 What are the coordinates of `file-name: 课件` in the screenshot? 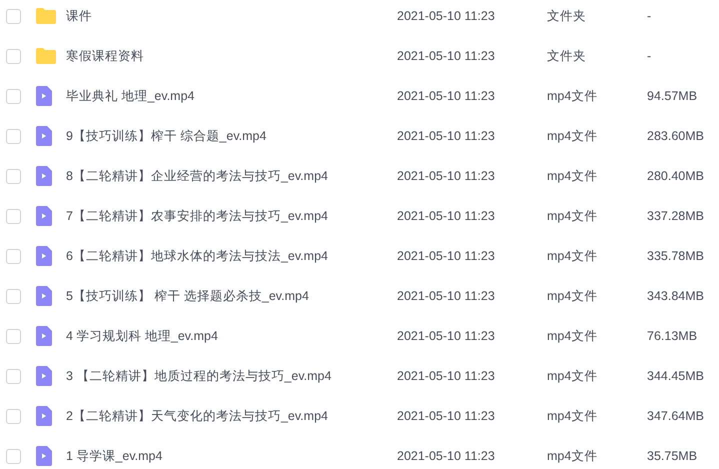 It's located at (231, 16).